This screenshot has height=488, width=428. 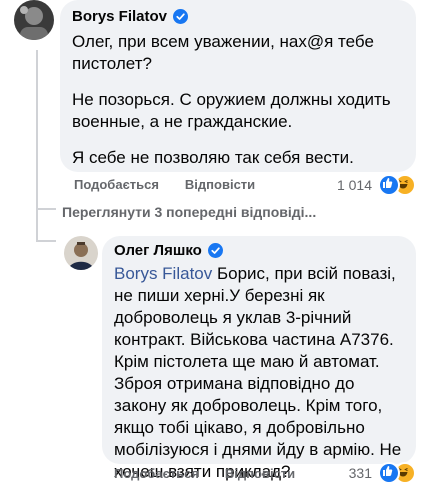 I want to click on reaction-summary: 1 014, so click(x=376, y=185).